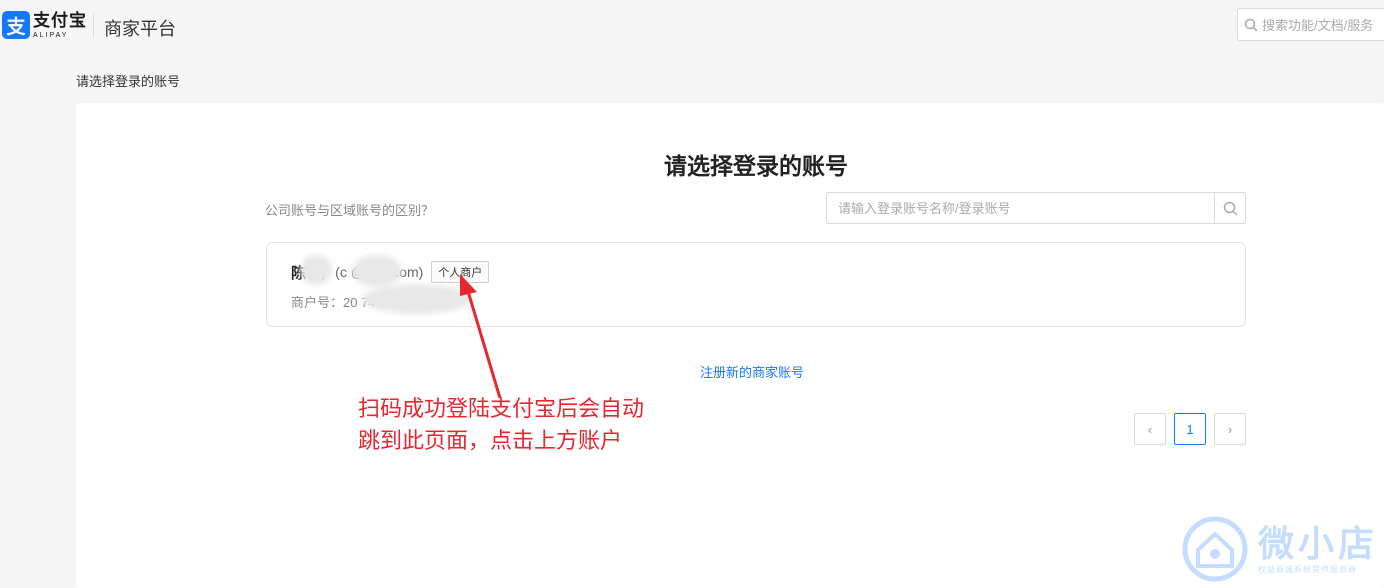  What do you see at coordinates (501, 426) in the screenshot?
I see `instruction-annotation: 扫码成功登陆支付宝后会自动 跳到此页面，点击上方账户` at bounding box center [501, 426].